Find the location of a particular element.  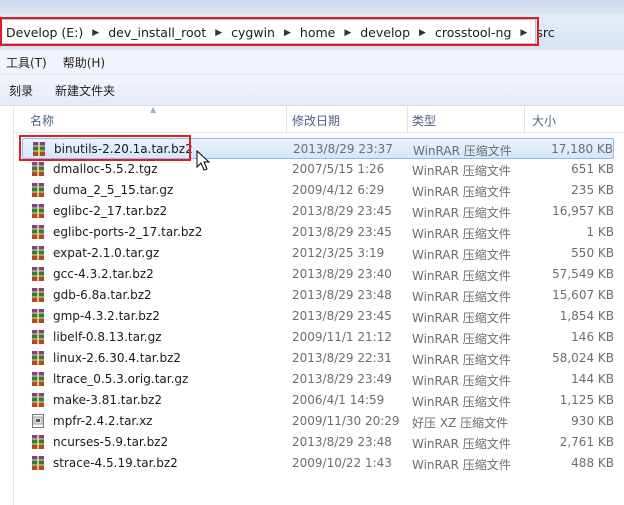

file-date: 2009/4/12 6:29 is located at coordinates (338, 190).